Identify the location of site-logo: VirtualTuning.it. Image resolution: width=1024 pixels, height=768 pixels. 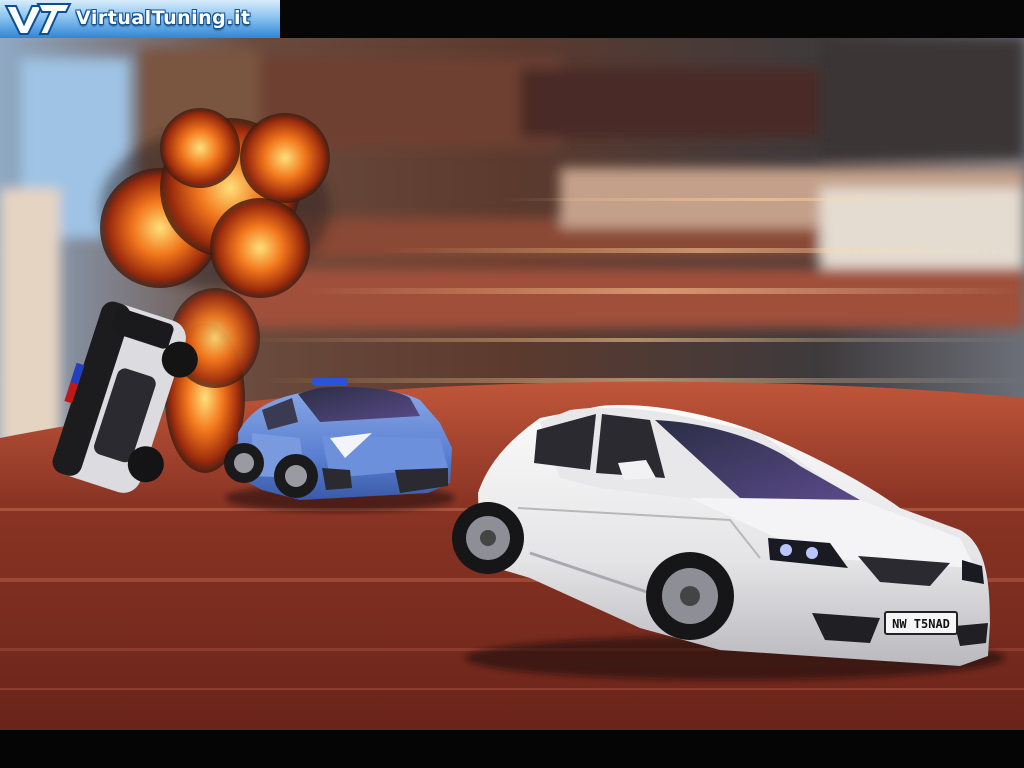
(140, 19).